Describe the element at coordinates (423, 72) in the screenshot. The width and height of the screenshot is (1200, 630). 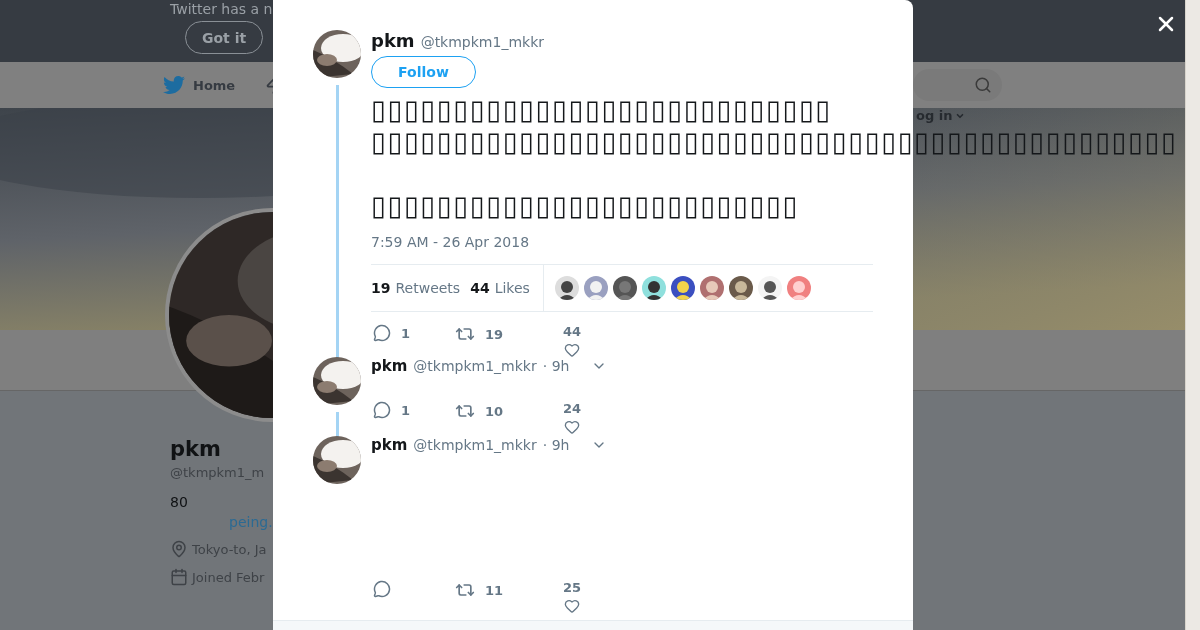
I see `follow-button: Follow` at that location.